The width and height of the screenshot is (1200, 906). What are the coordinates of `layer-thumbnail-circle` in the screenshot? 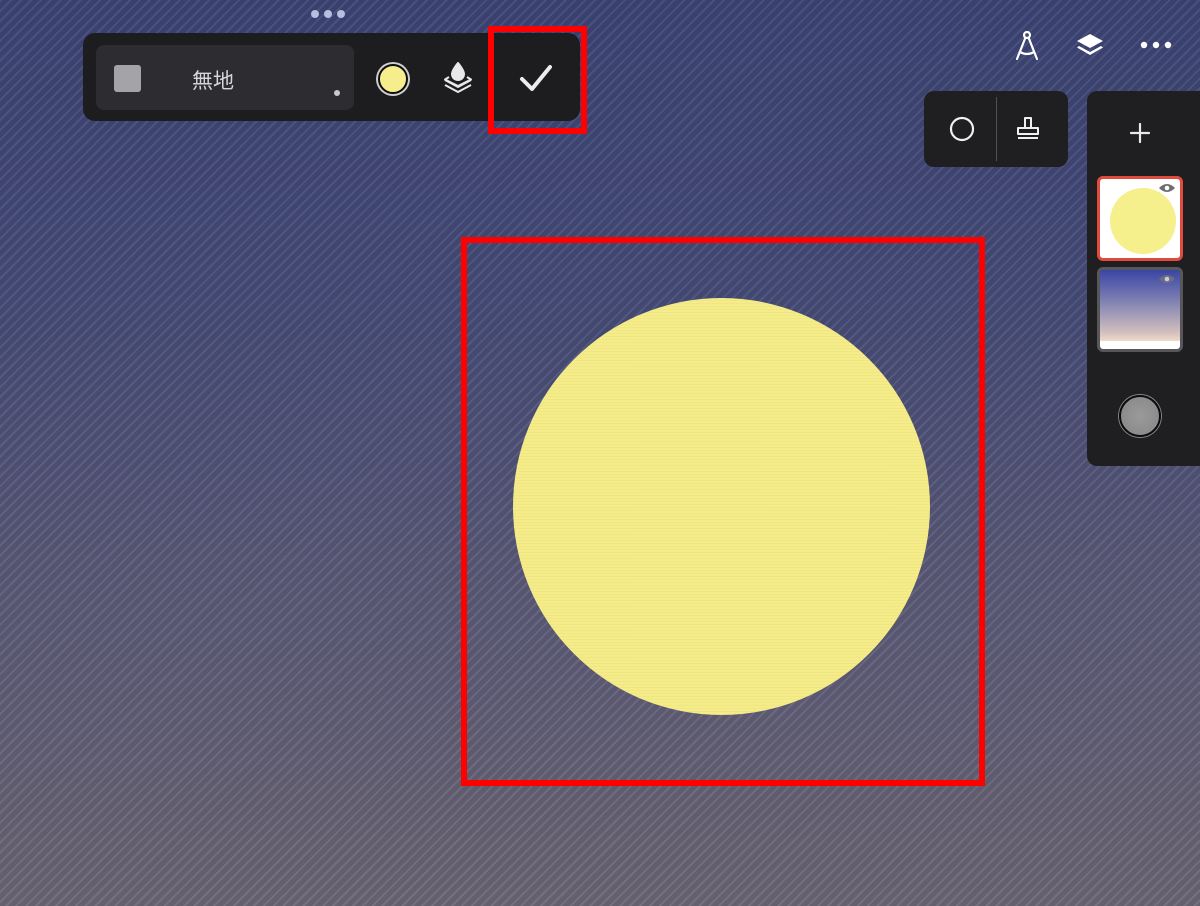 It's located at (1140, 218).